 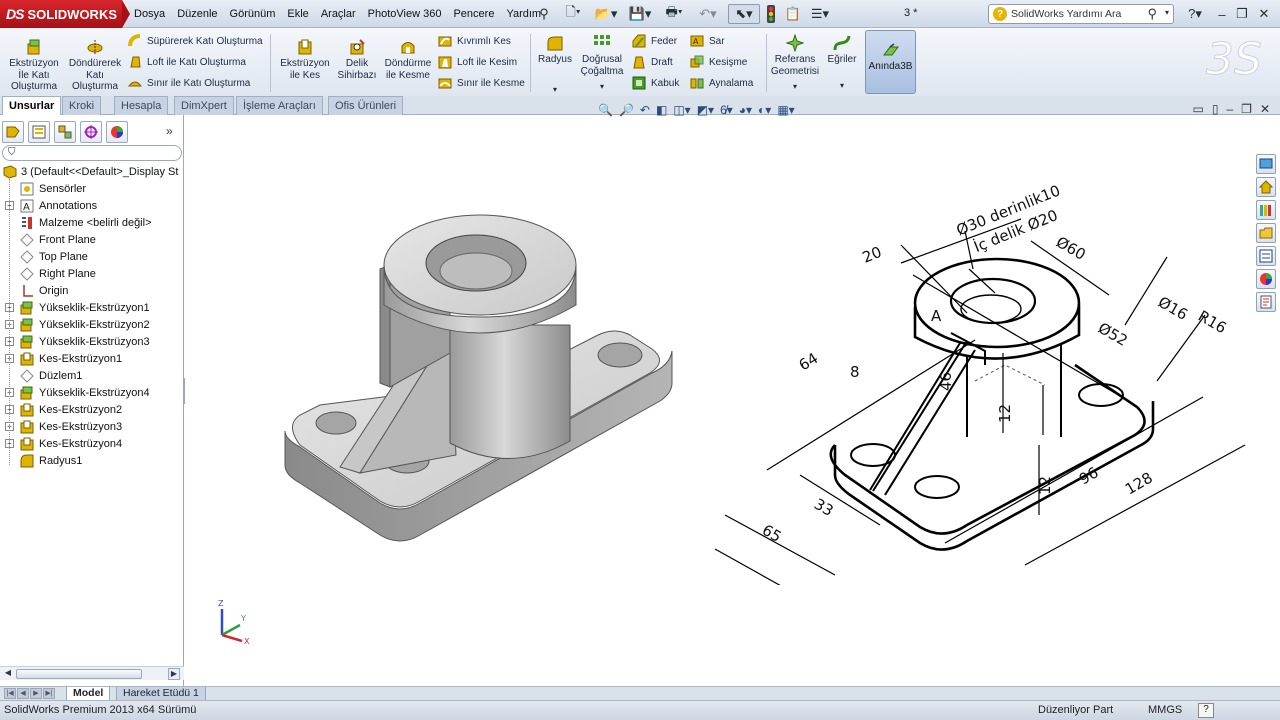 What do you see at coordinates (169, 131) in the screenshot?
I see `panel-expand-icon: »` at bounding box center [169, 131].